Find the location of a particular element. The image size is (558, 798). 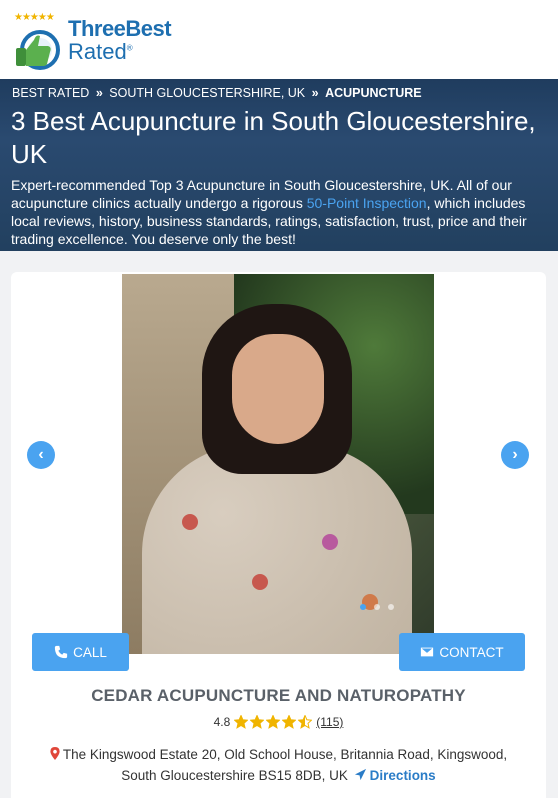

inspection-link: 50-Point Inspection is located at coordinates (367, 203).